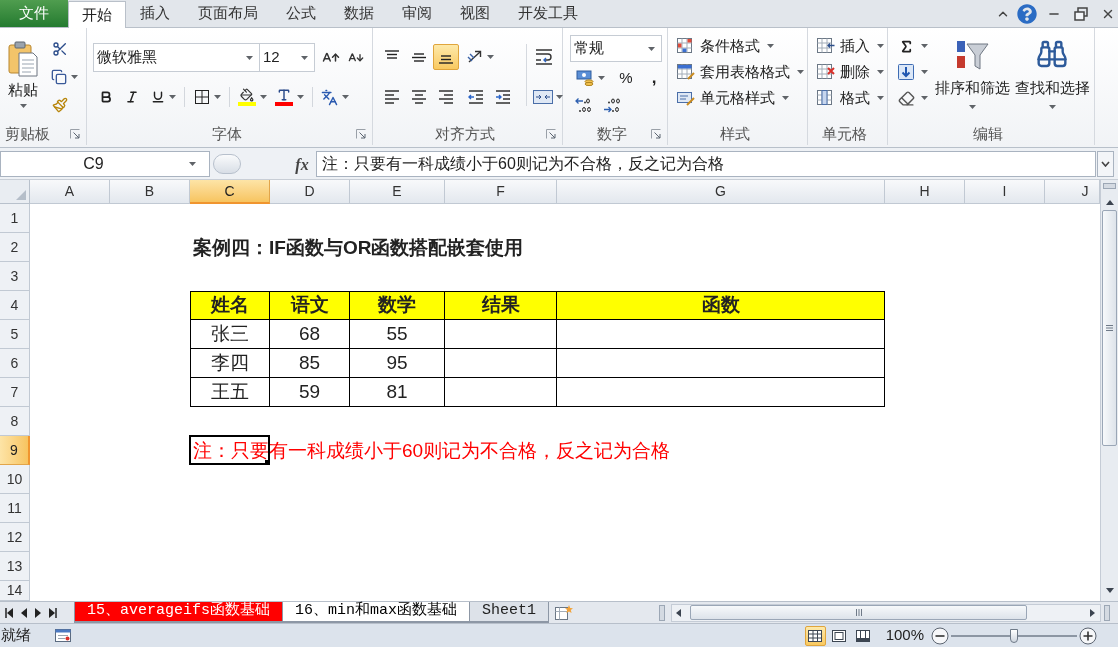 The height and width of the screenshot is (647, 1118). Describe the element at coordinates (230, 192) in the screenshot. I see `column-header: C` at that location.